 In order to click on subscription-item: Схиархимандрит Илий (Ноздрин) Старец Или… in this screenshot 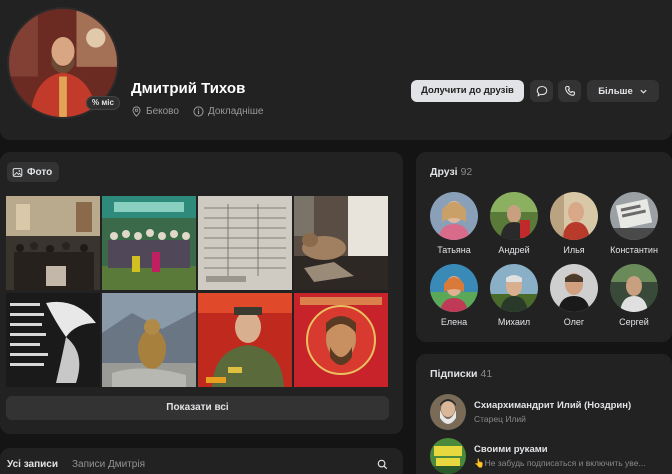, I will do `click(550, 412)`.